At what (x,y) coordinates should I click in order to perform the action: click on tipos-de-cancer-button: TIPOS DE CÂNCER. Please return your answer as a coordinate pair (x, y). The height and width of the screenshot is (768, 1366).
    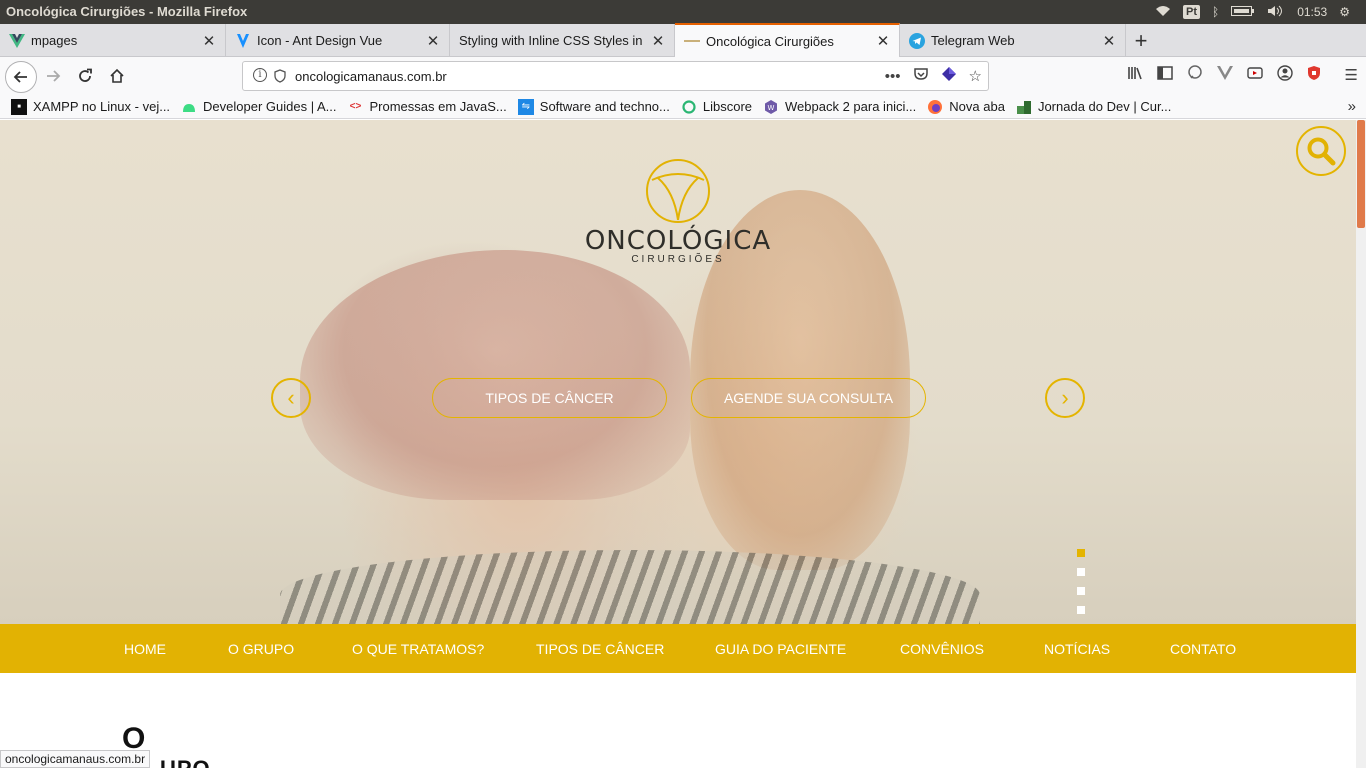
    Looking at the image, I should click on (549, 398).